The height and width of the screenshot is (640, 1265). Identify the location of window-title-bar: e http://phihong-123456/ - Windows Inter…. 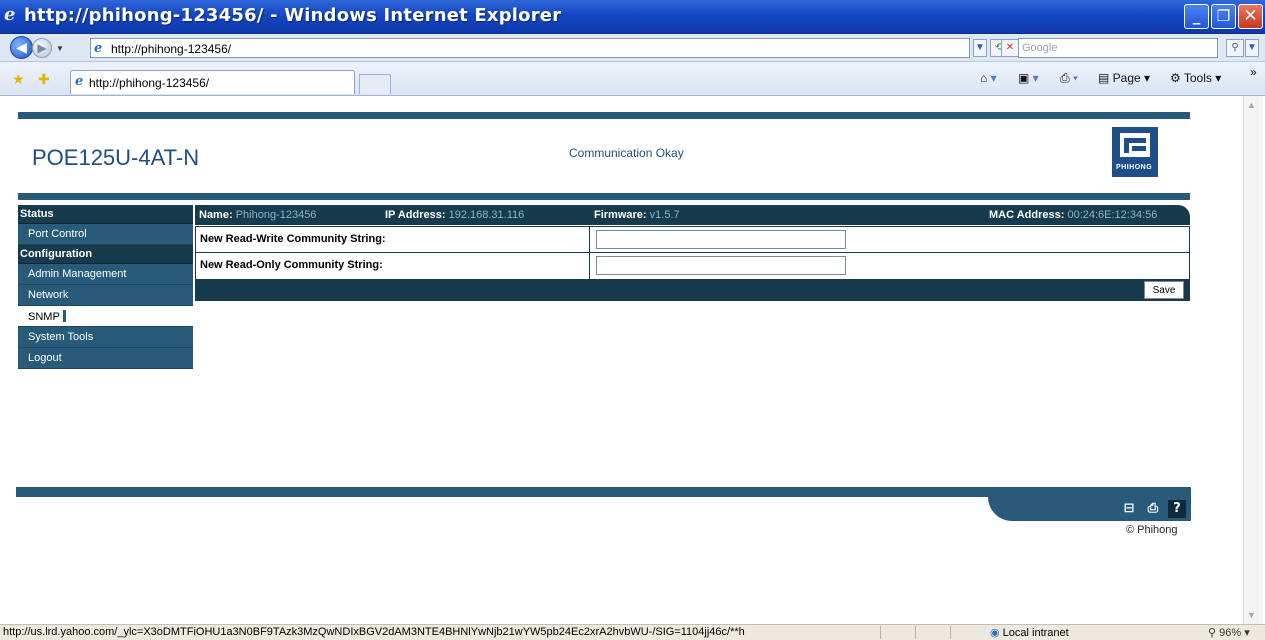
(632, 17).